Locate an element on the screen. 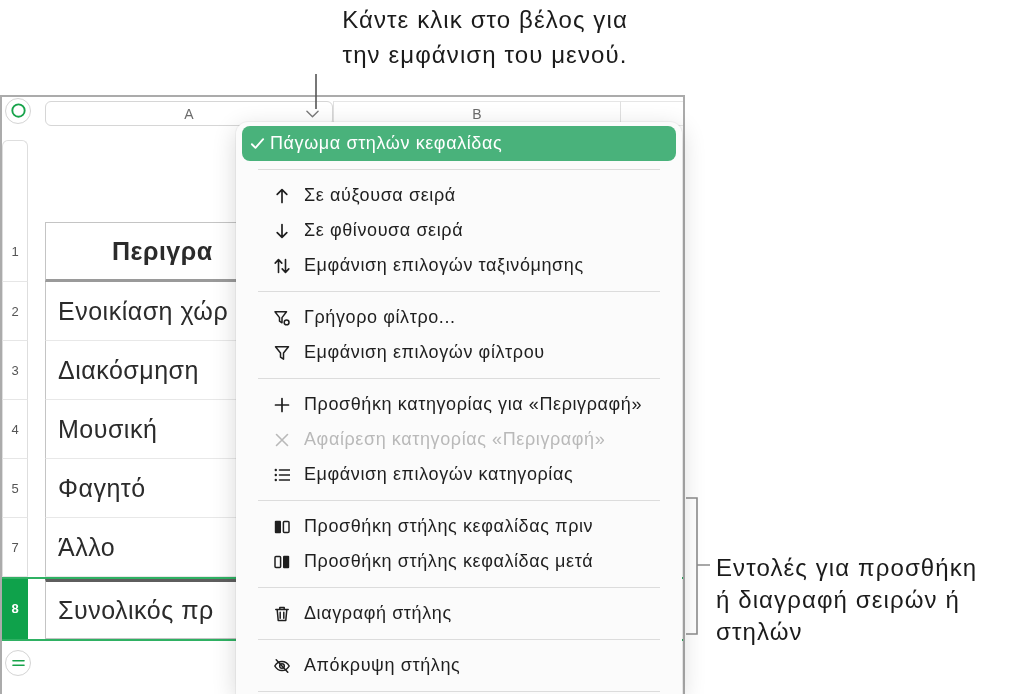  menu-item: Προσθήκη στήλης κεφαλίδας μετά is located at coordinates (459, 561).